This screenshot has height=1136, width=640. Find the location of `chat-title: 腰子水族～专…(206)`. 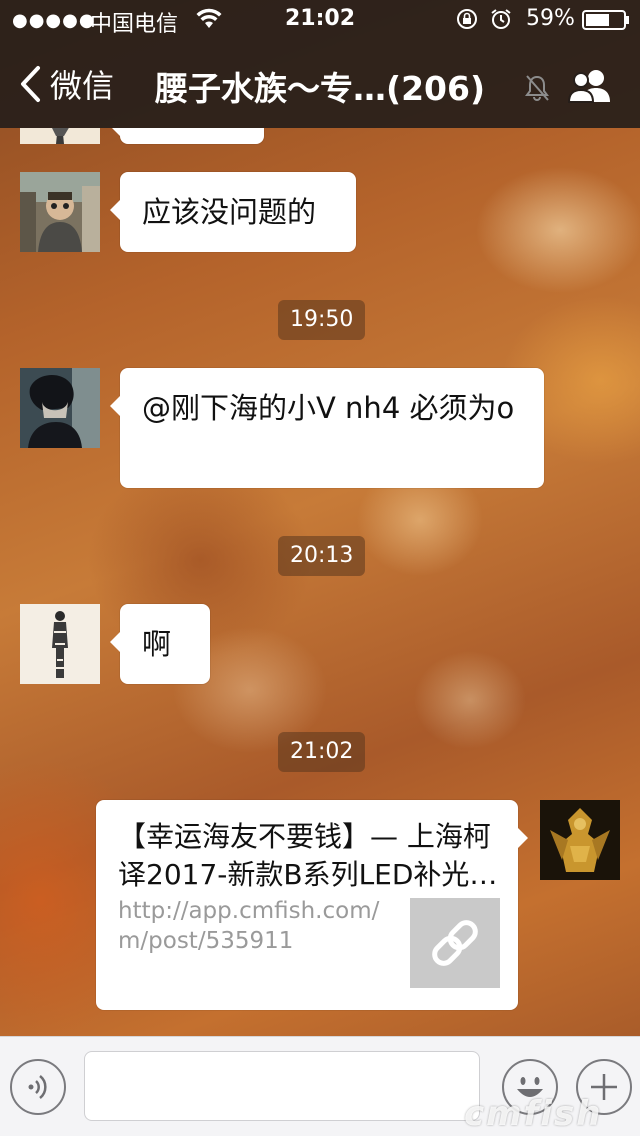

chat-title: 腰子水族～专…(206) is located at coordinates (320, 88).